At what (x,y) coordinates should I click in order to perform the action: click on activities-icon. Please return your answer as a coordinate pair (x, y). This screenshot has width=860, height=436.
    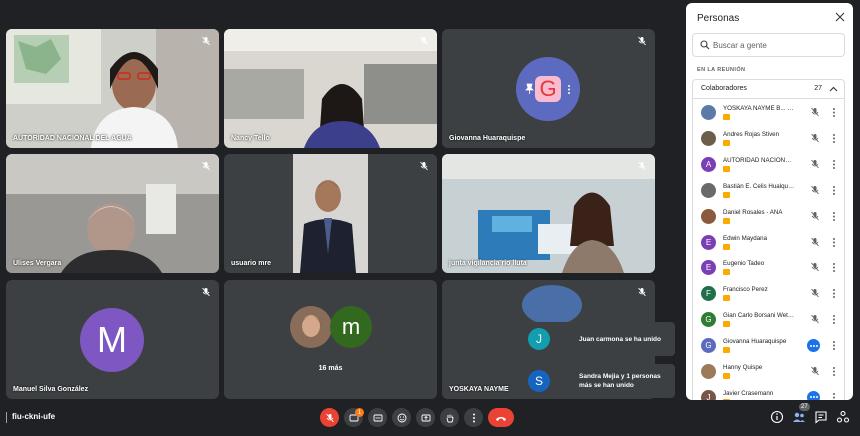
    Looking at the image, I should click on (843, 417).